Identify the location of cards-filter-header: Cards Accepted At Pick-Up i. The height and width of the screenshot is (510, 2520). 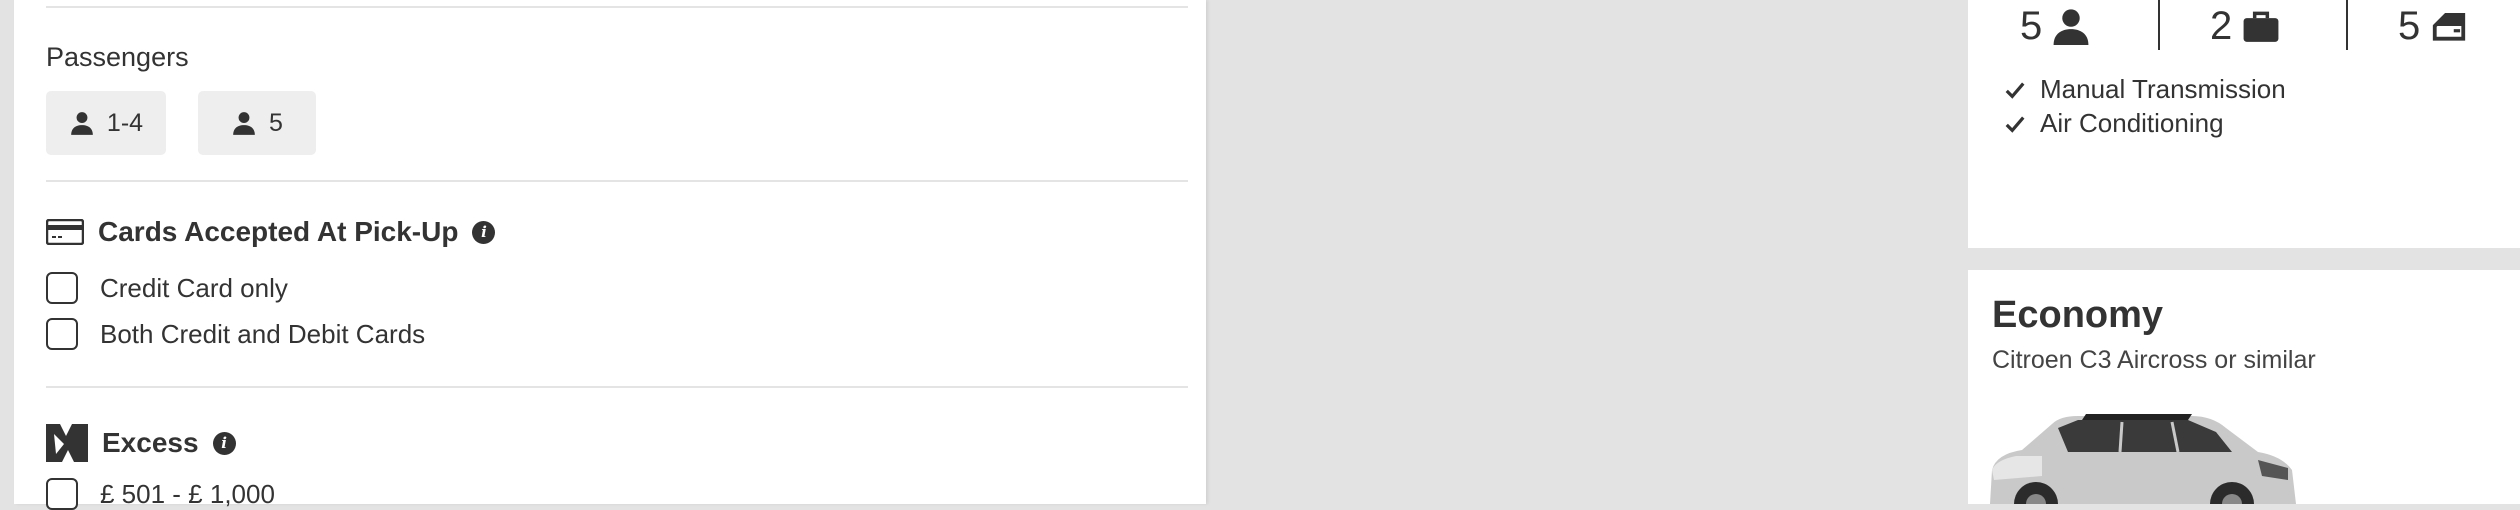
(271, 232).